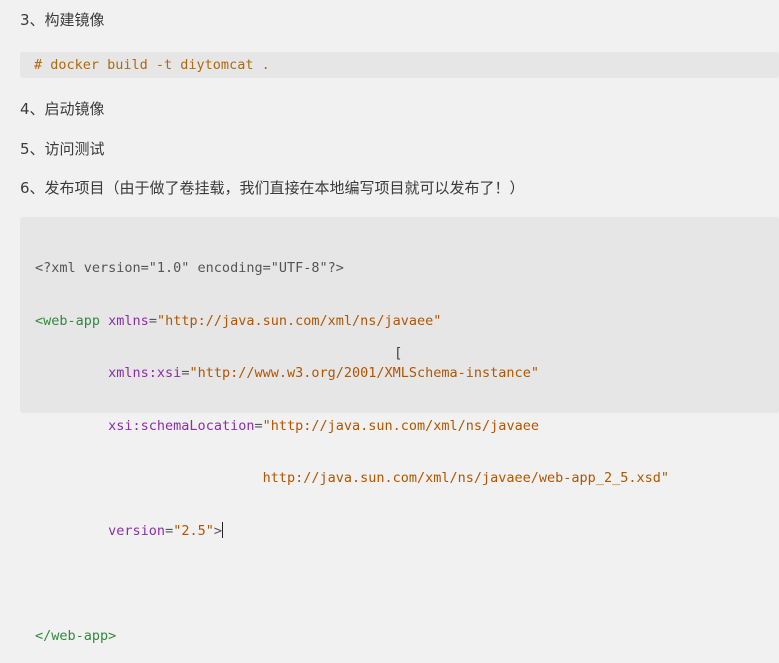 The height and width of the screenshot is (663, 779). I want to click on web-app-open-tag: <web-app, so click(68, 320).